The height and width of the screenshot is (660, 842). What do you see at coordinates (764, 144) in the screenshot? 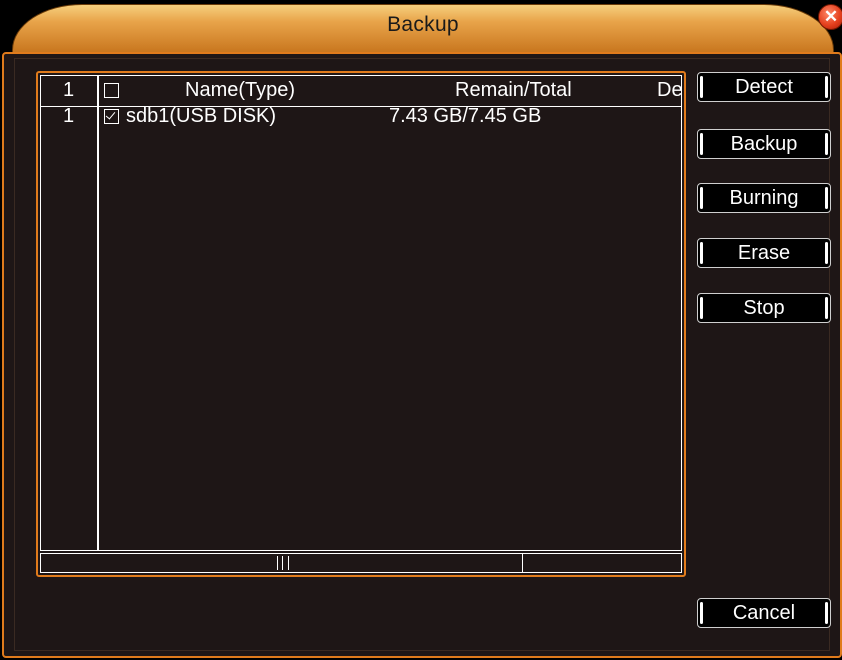
I see `backup-button: Backup` at bounding box center [764, 144].